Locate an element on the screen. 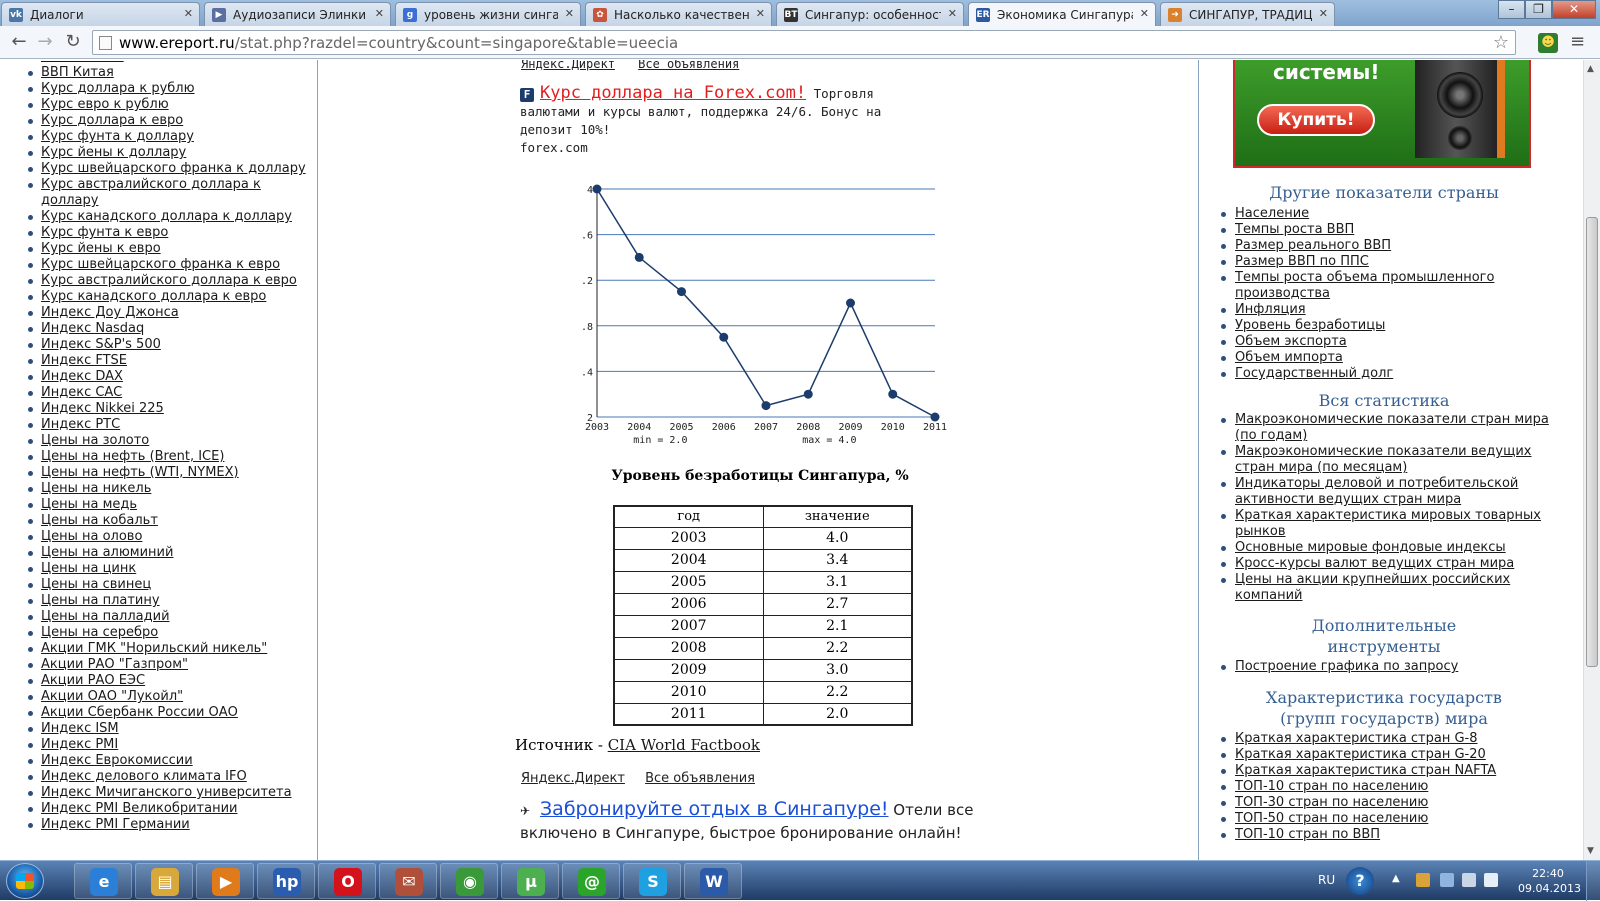  sidebar-link: Индекс PMI is located at coordinates (79, 744).